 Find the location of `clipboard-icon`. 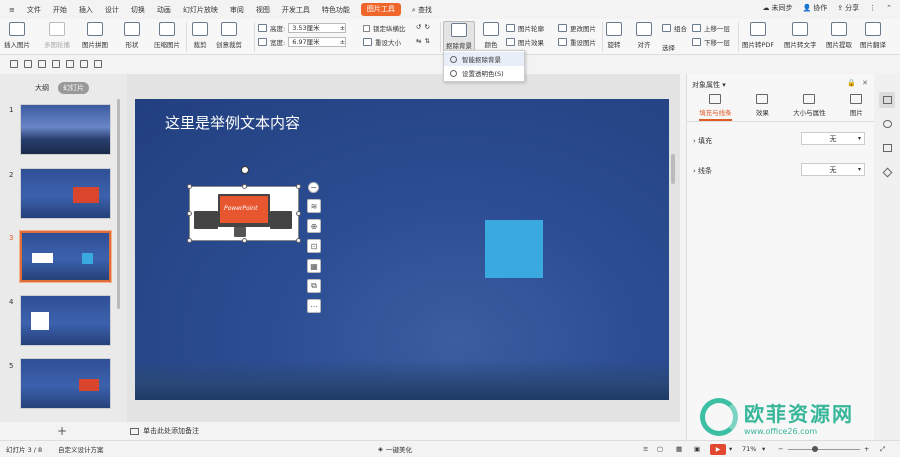

clipboard-icon is located at coordinates (887, 148).